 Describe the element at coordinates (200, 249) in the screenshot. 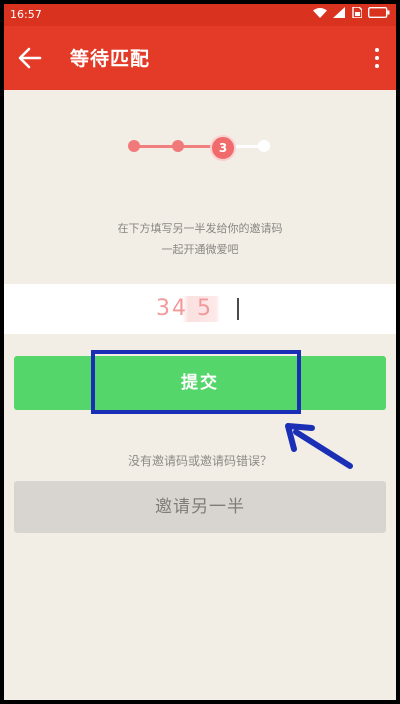

I see `instruction-line-2: 一起开通微爱吧` at that location.